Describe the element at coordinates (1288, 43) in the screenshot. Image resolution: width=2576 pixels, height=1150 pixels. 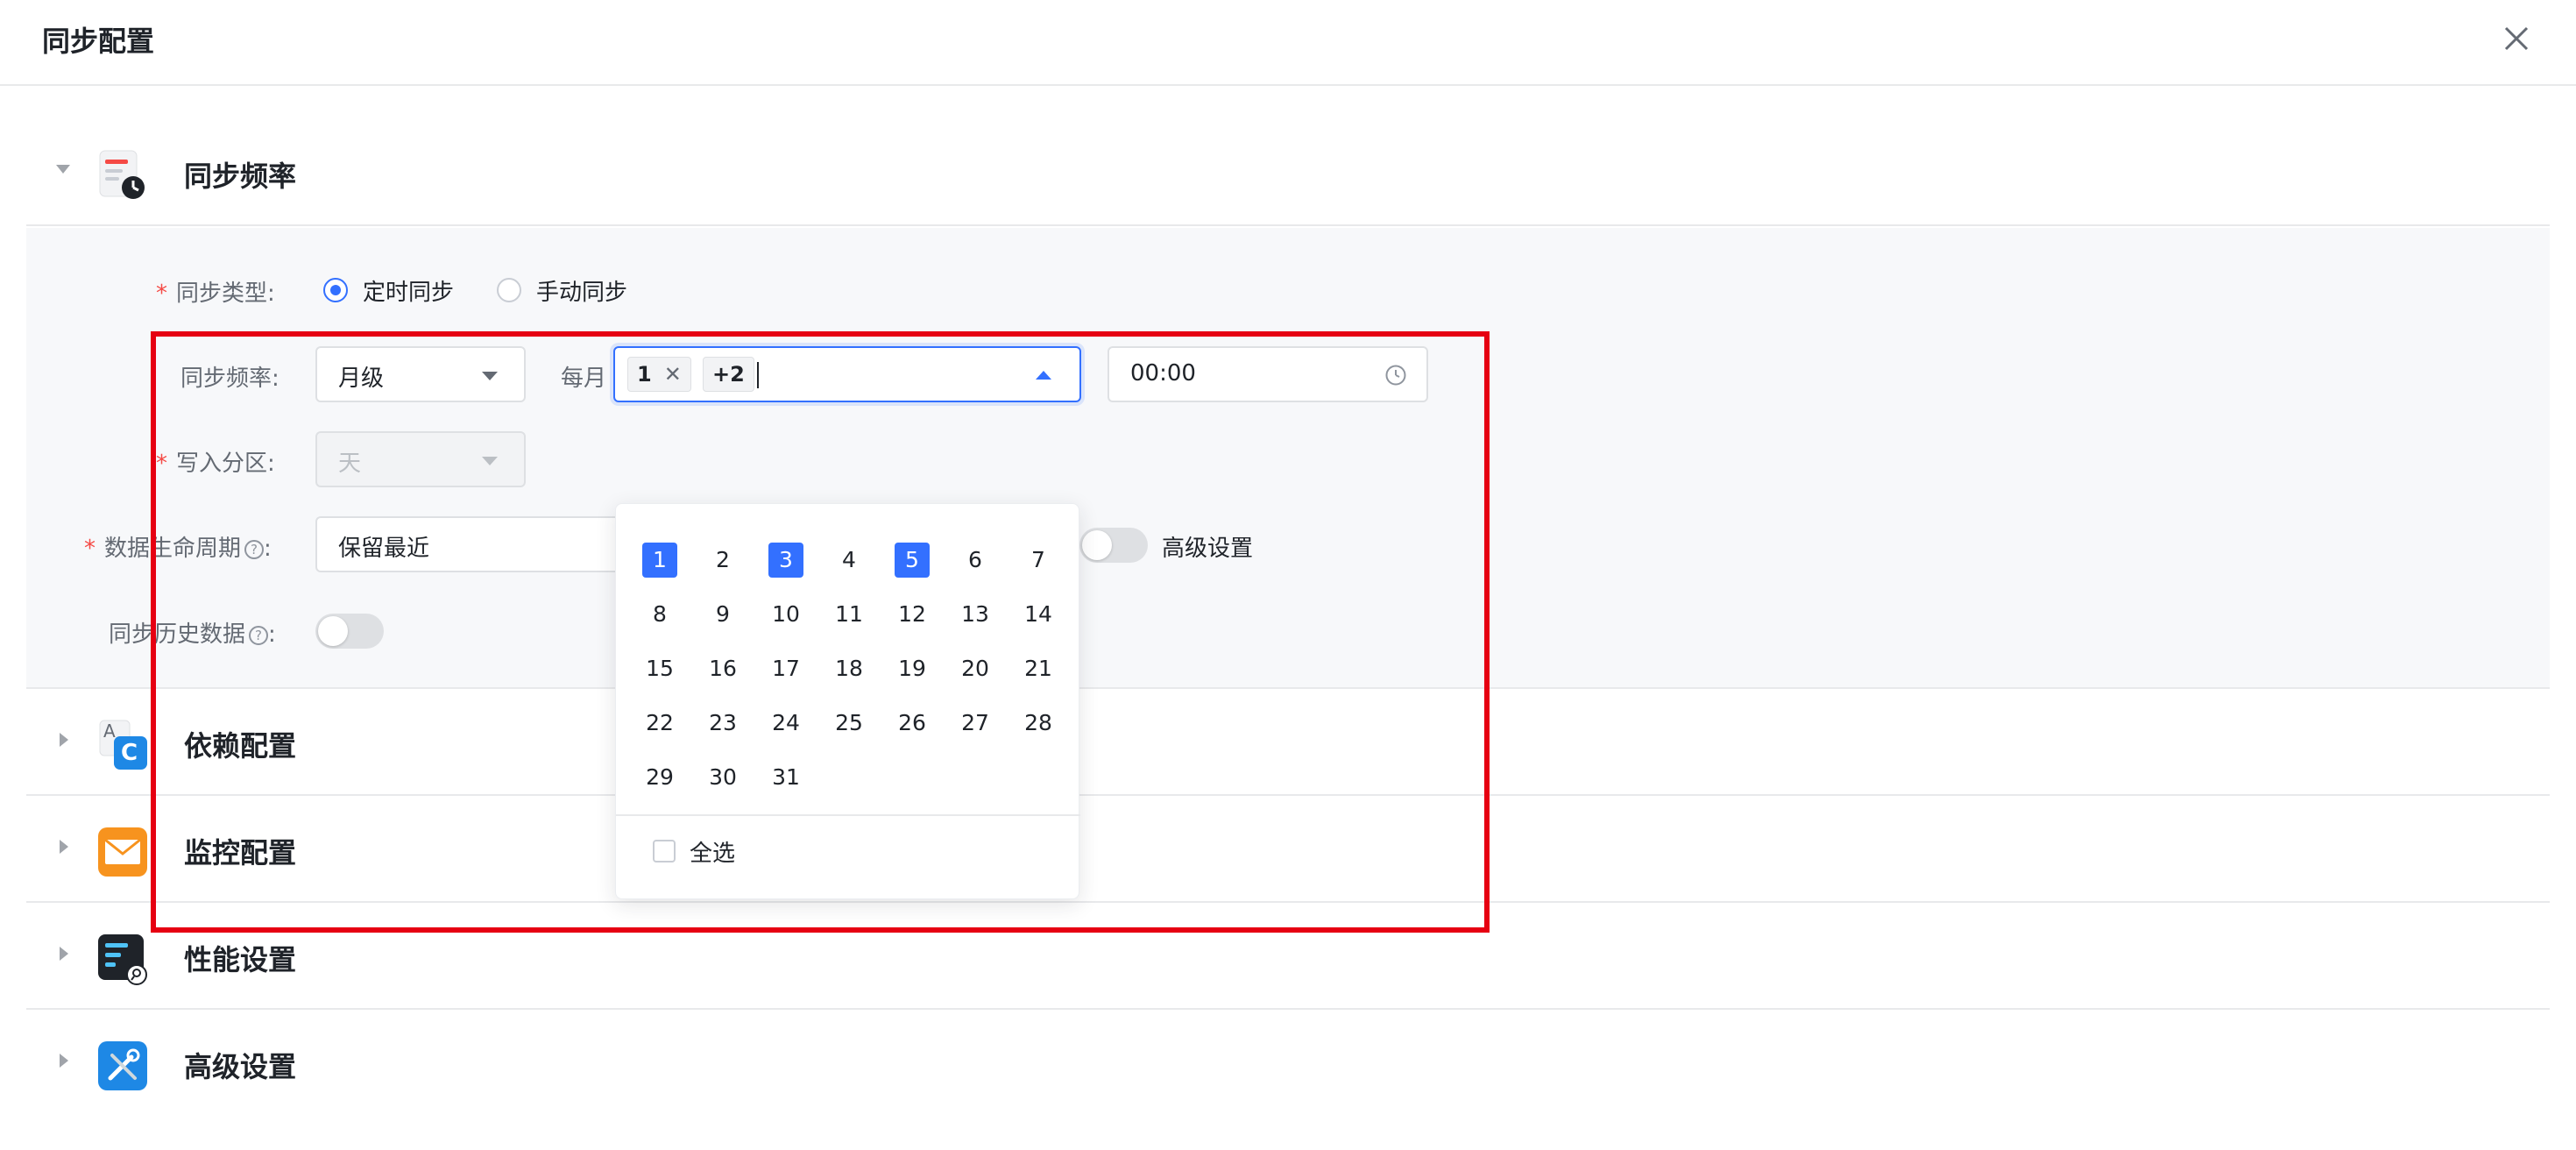
I see `dialog-header: 同步配置` at that location.